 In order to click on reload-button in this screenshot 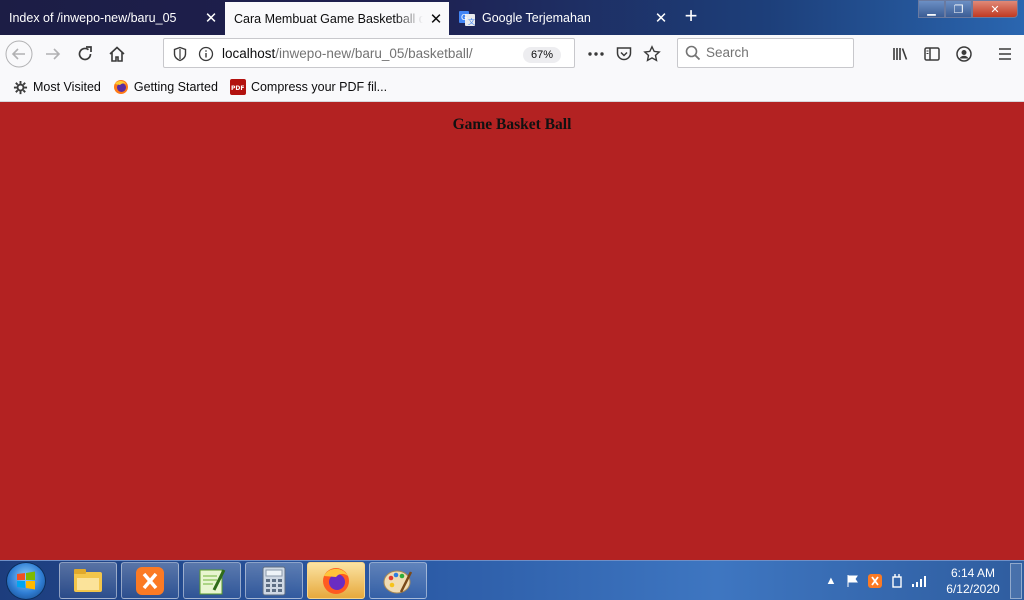, I will do `click(85, 54)`.